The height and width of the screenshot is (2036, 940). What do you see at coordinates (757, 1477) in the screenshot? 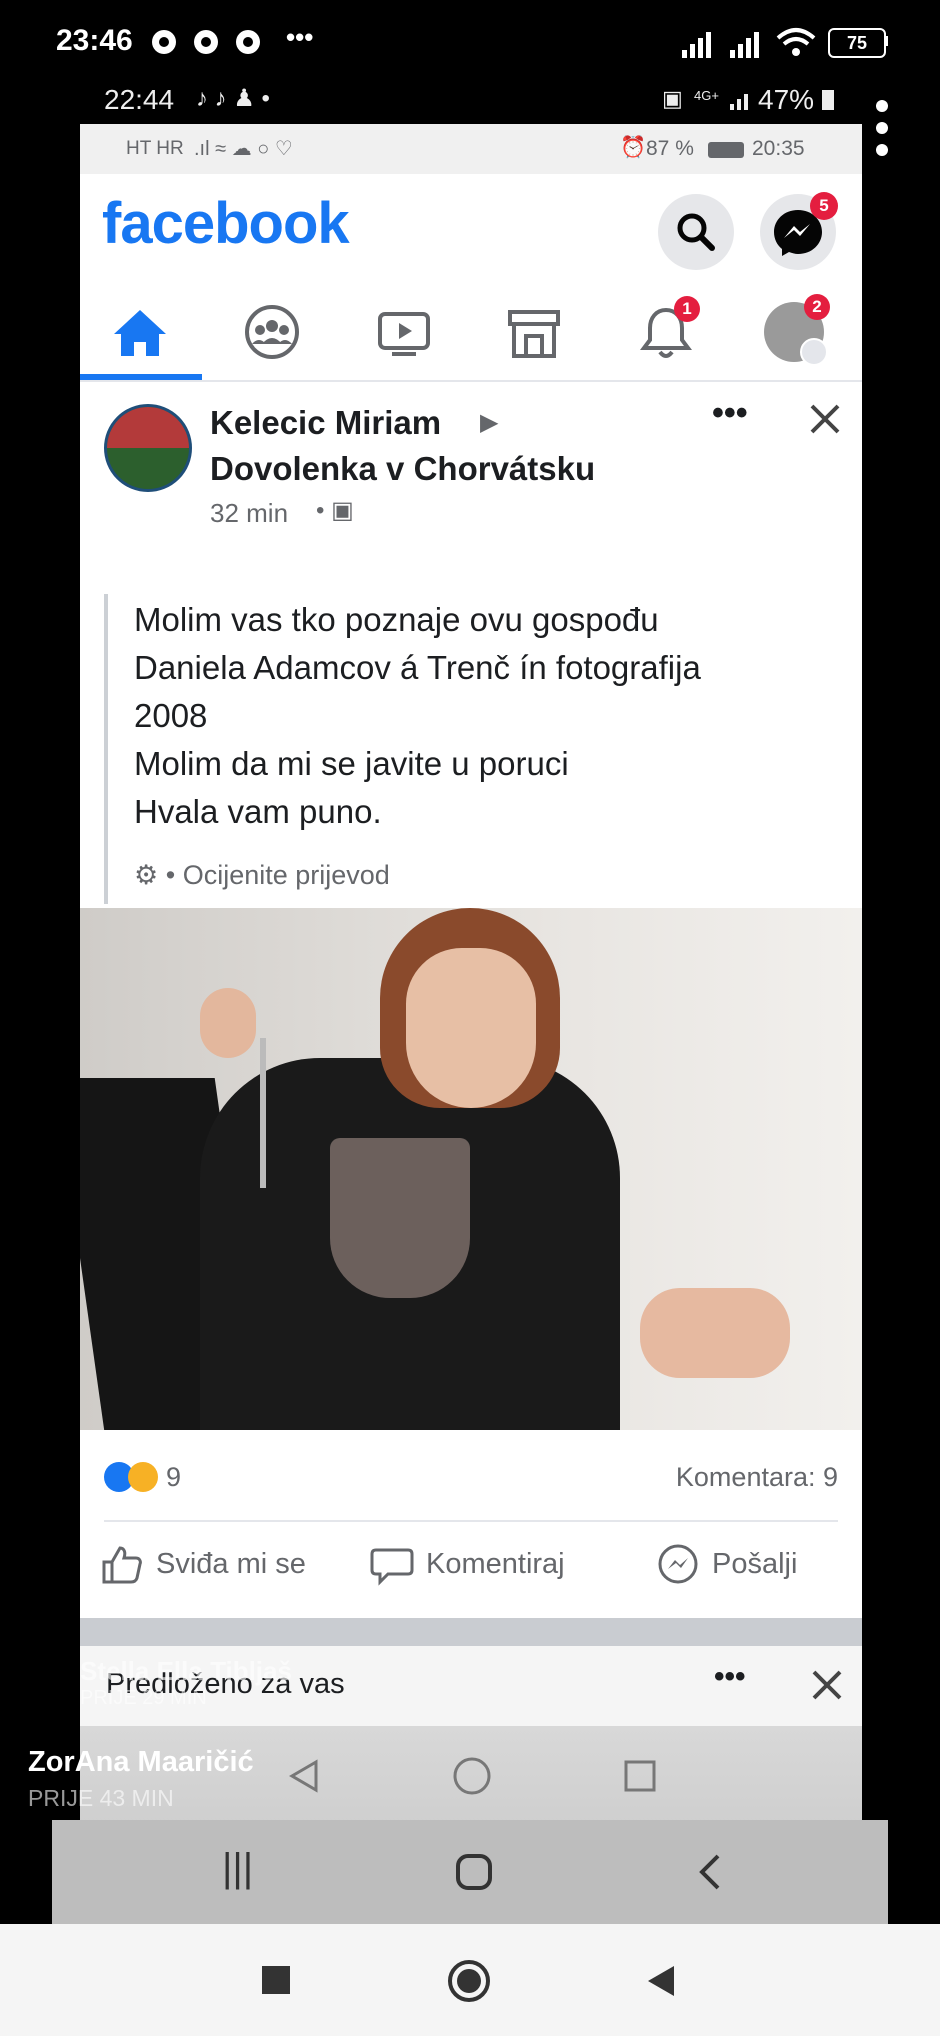
I see `comments-count: Komentara: 9` at bounding box center [757, 1477].